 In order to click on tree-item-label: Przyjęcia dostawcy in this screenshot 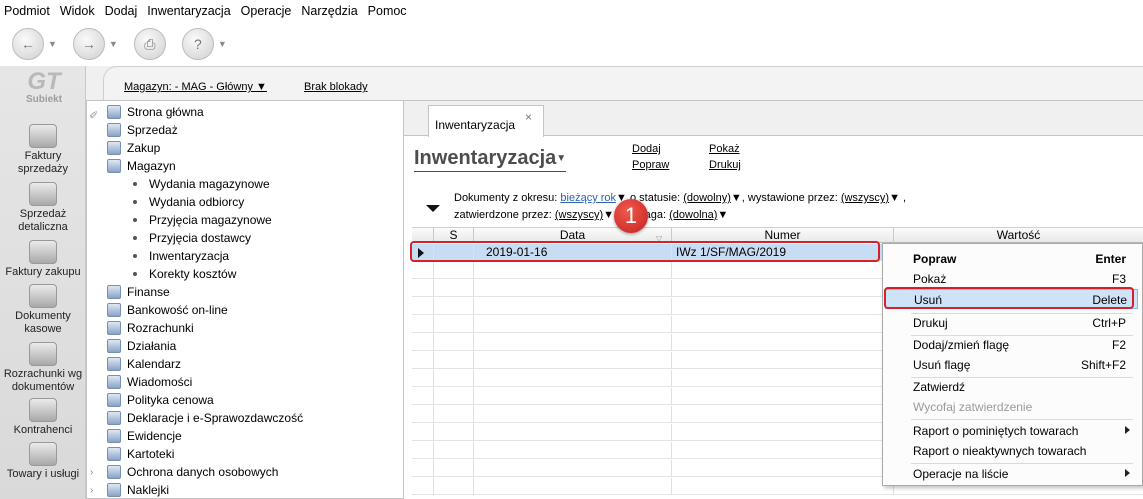, I will do `click(200, 238)`.